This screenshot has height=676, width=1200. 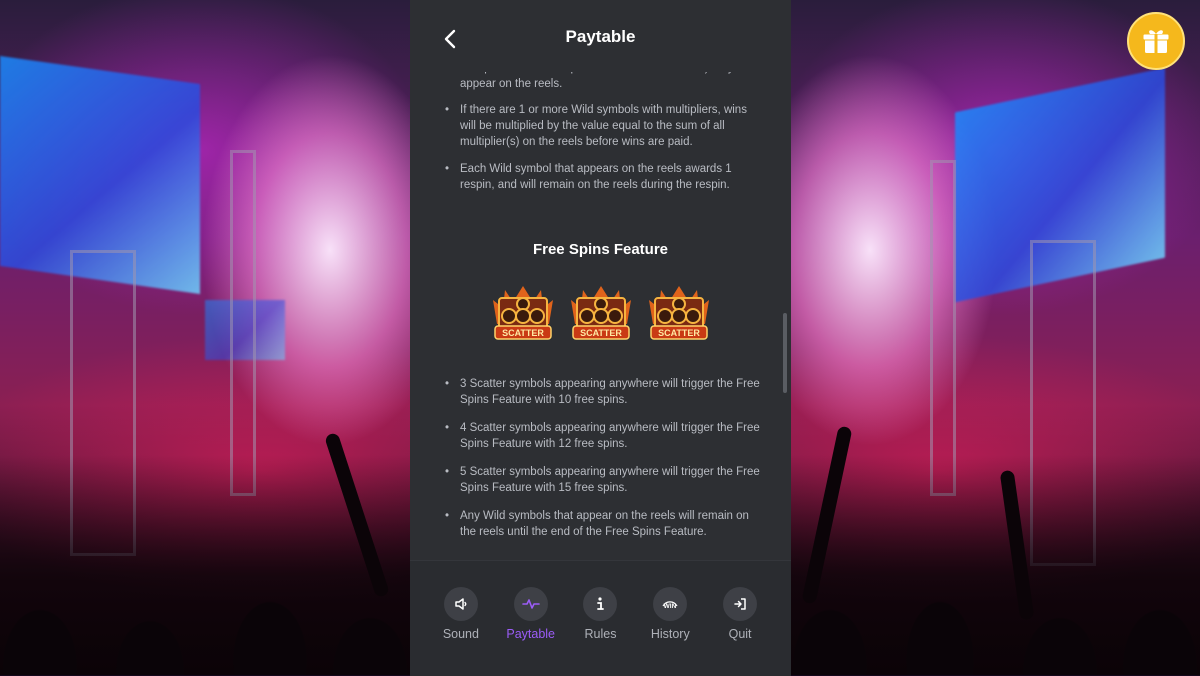 What do you see at coordinates (740, 604) in the screenshot?
I see `exit-icon` at bounding box center [740, 604].